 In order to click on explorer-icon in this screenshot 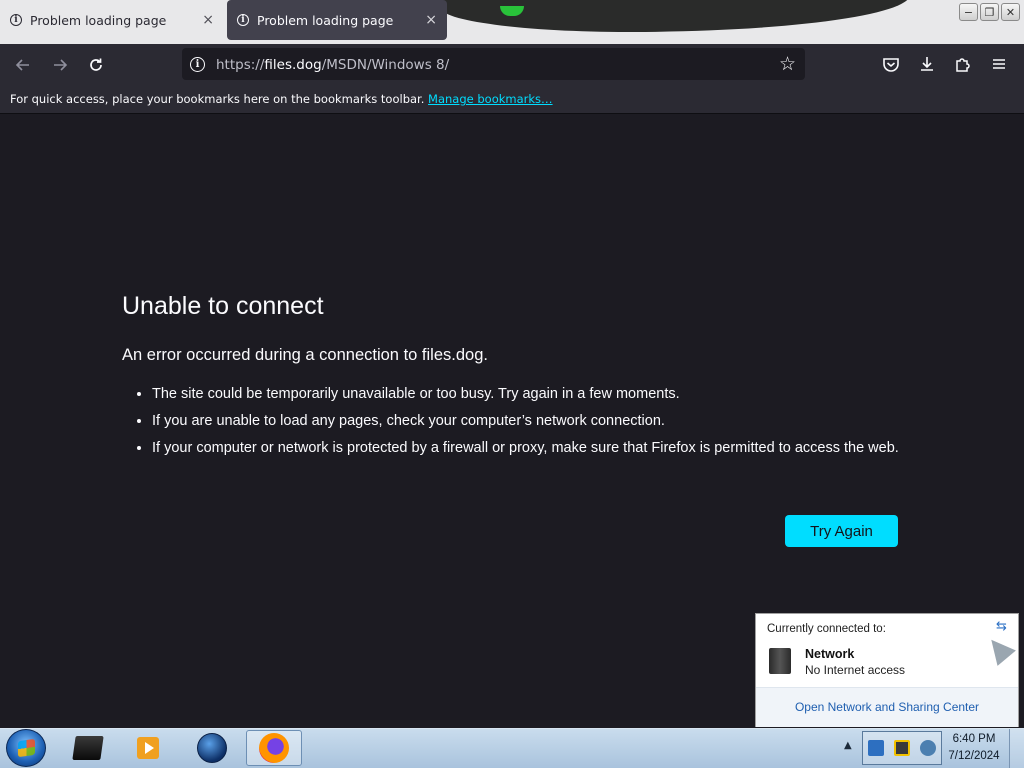, I will do `click(88, 748)`.